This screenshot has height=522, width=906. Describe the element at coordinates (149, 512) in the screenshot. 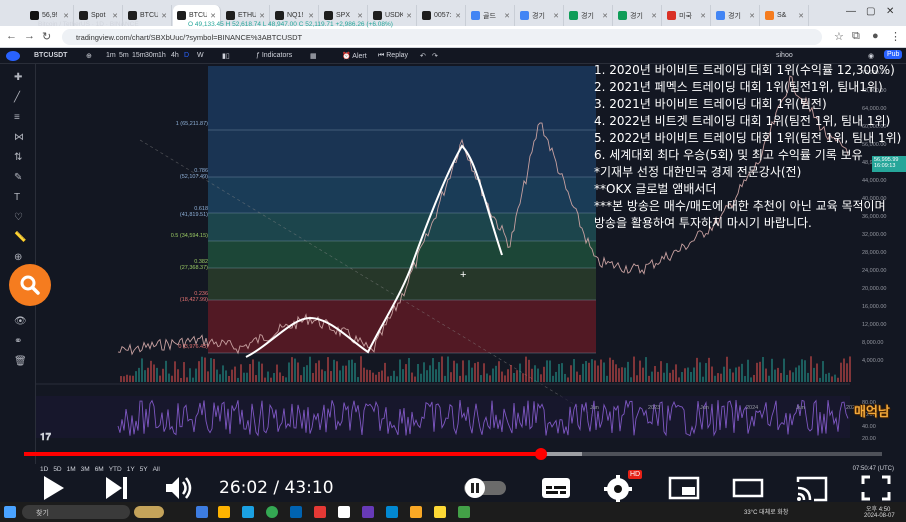

I see `widgets-icon` at that location.